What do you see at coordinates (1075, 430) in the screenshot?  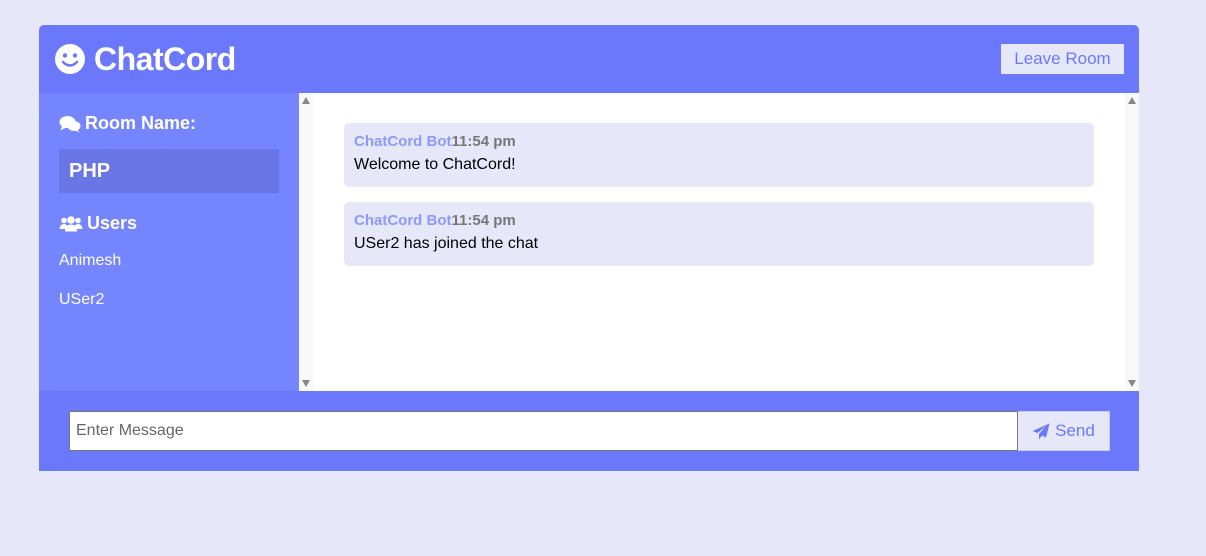 I see `send-button-label: Send` at bounding box center [1075, 430].